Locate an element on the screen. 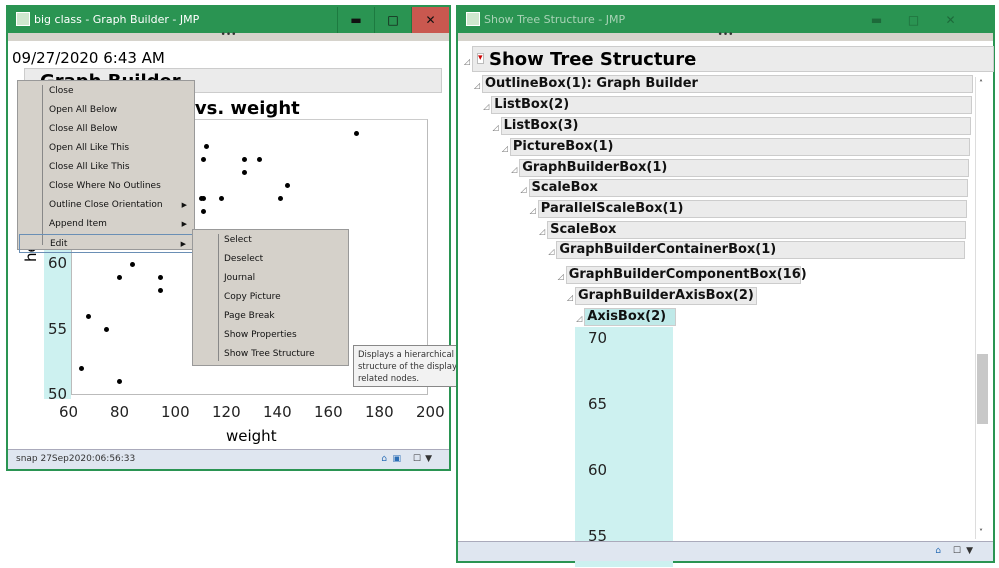 This screenshot has height=568, width=999. menu-item-close-where-no-outlines: Close Where No Outlines is located at coordinates (106, 186).